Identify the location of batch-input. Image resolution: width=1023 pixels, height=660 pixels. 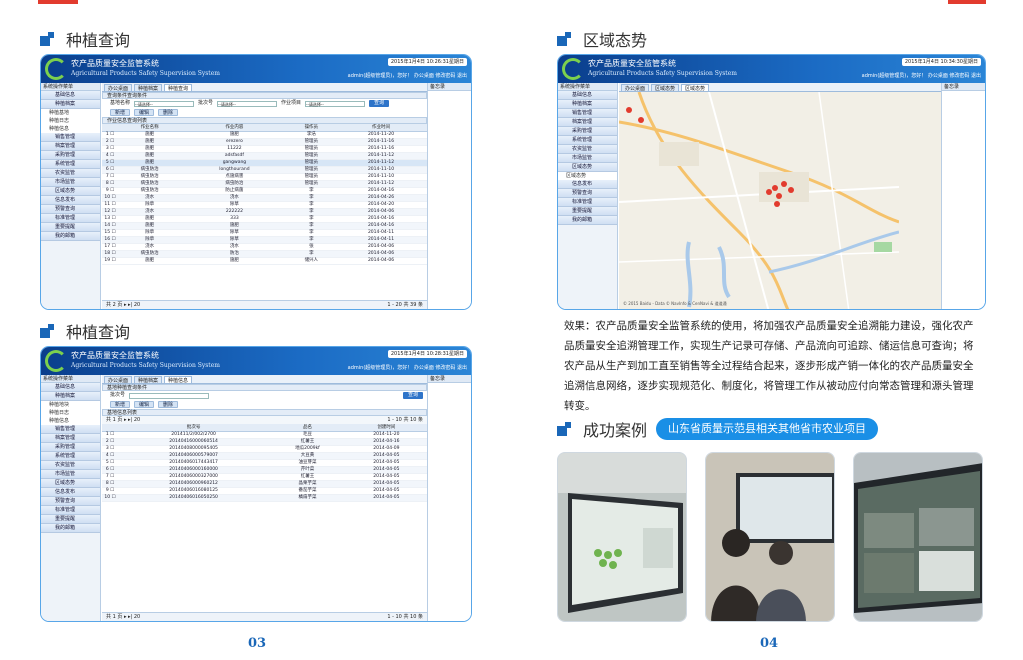
(169, 395).